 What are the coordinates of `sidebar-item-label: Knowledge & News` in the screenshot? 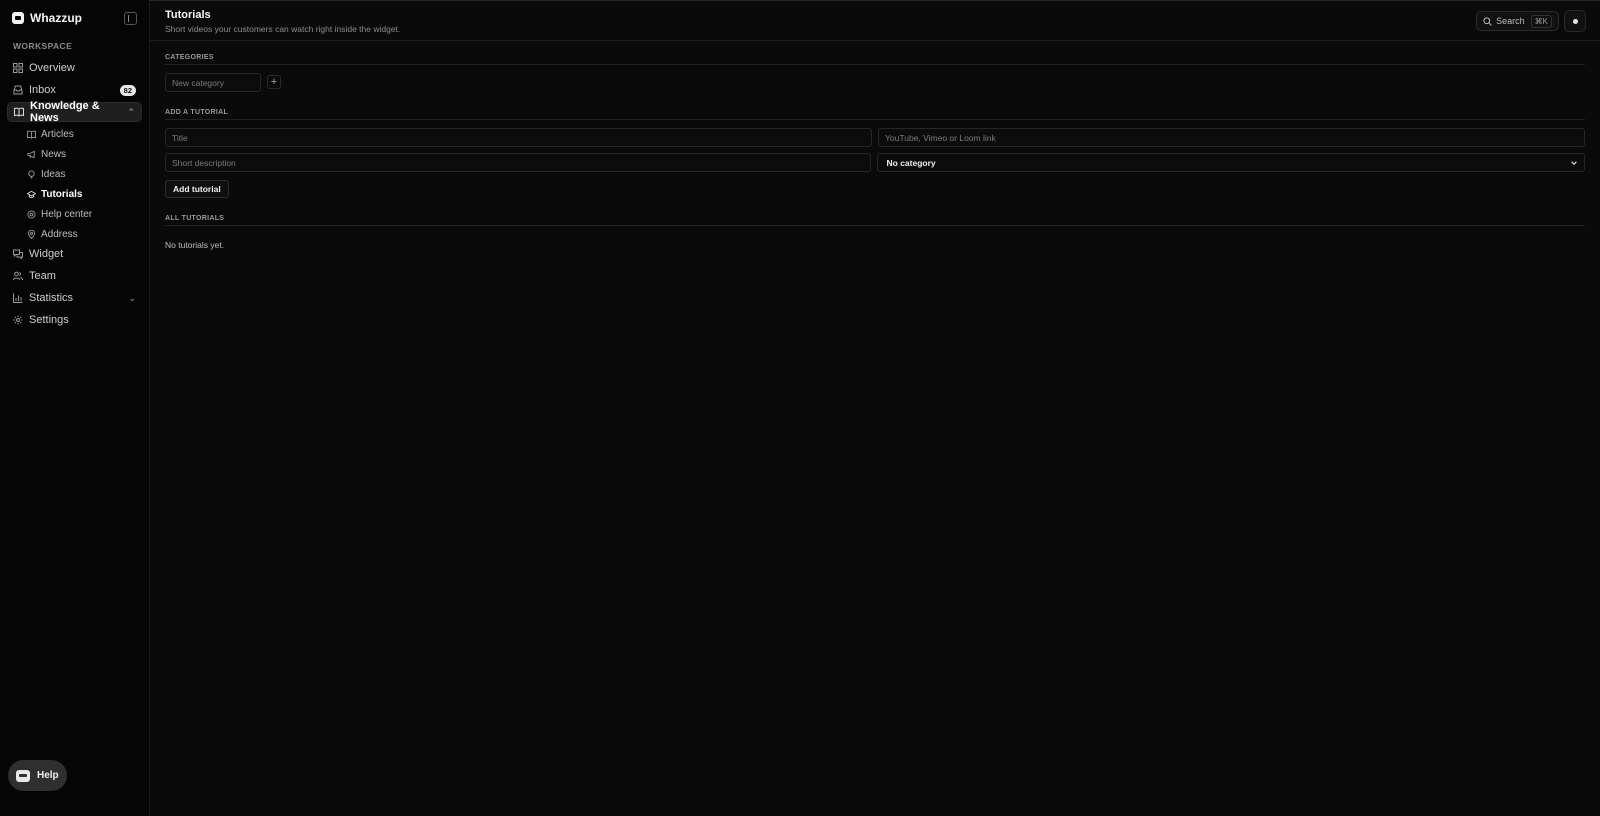 It's located at (65, 112).